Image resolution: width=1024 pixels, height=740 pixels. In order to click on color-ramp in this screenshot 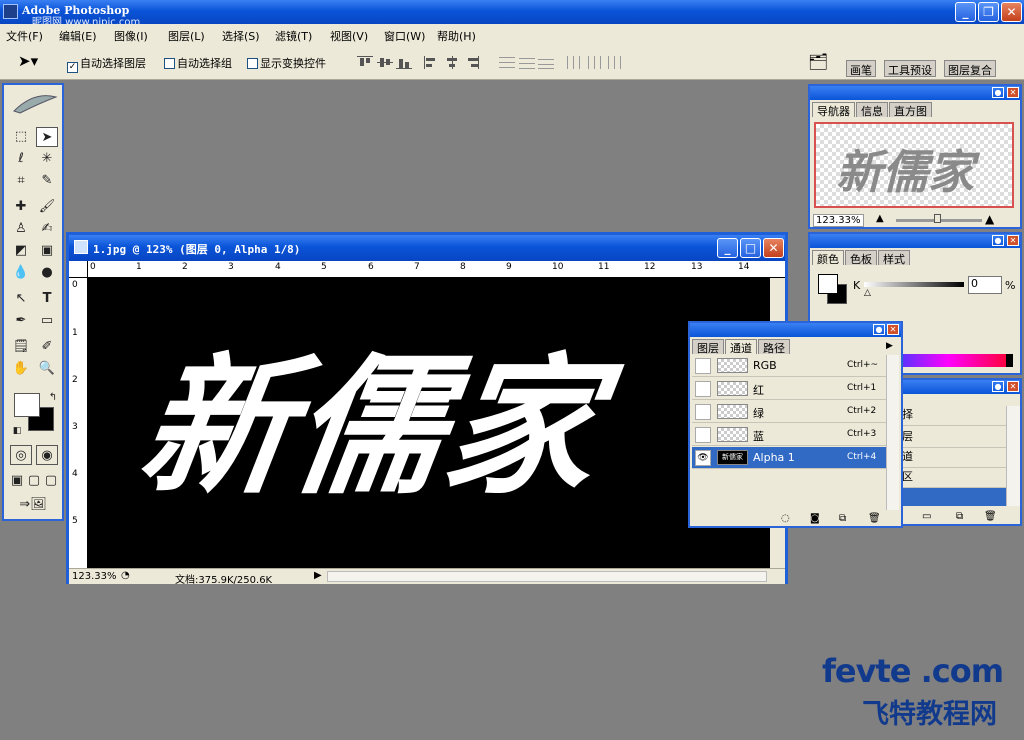, I will do `click(948, 360)`.